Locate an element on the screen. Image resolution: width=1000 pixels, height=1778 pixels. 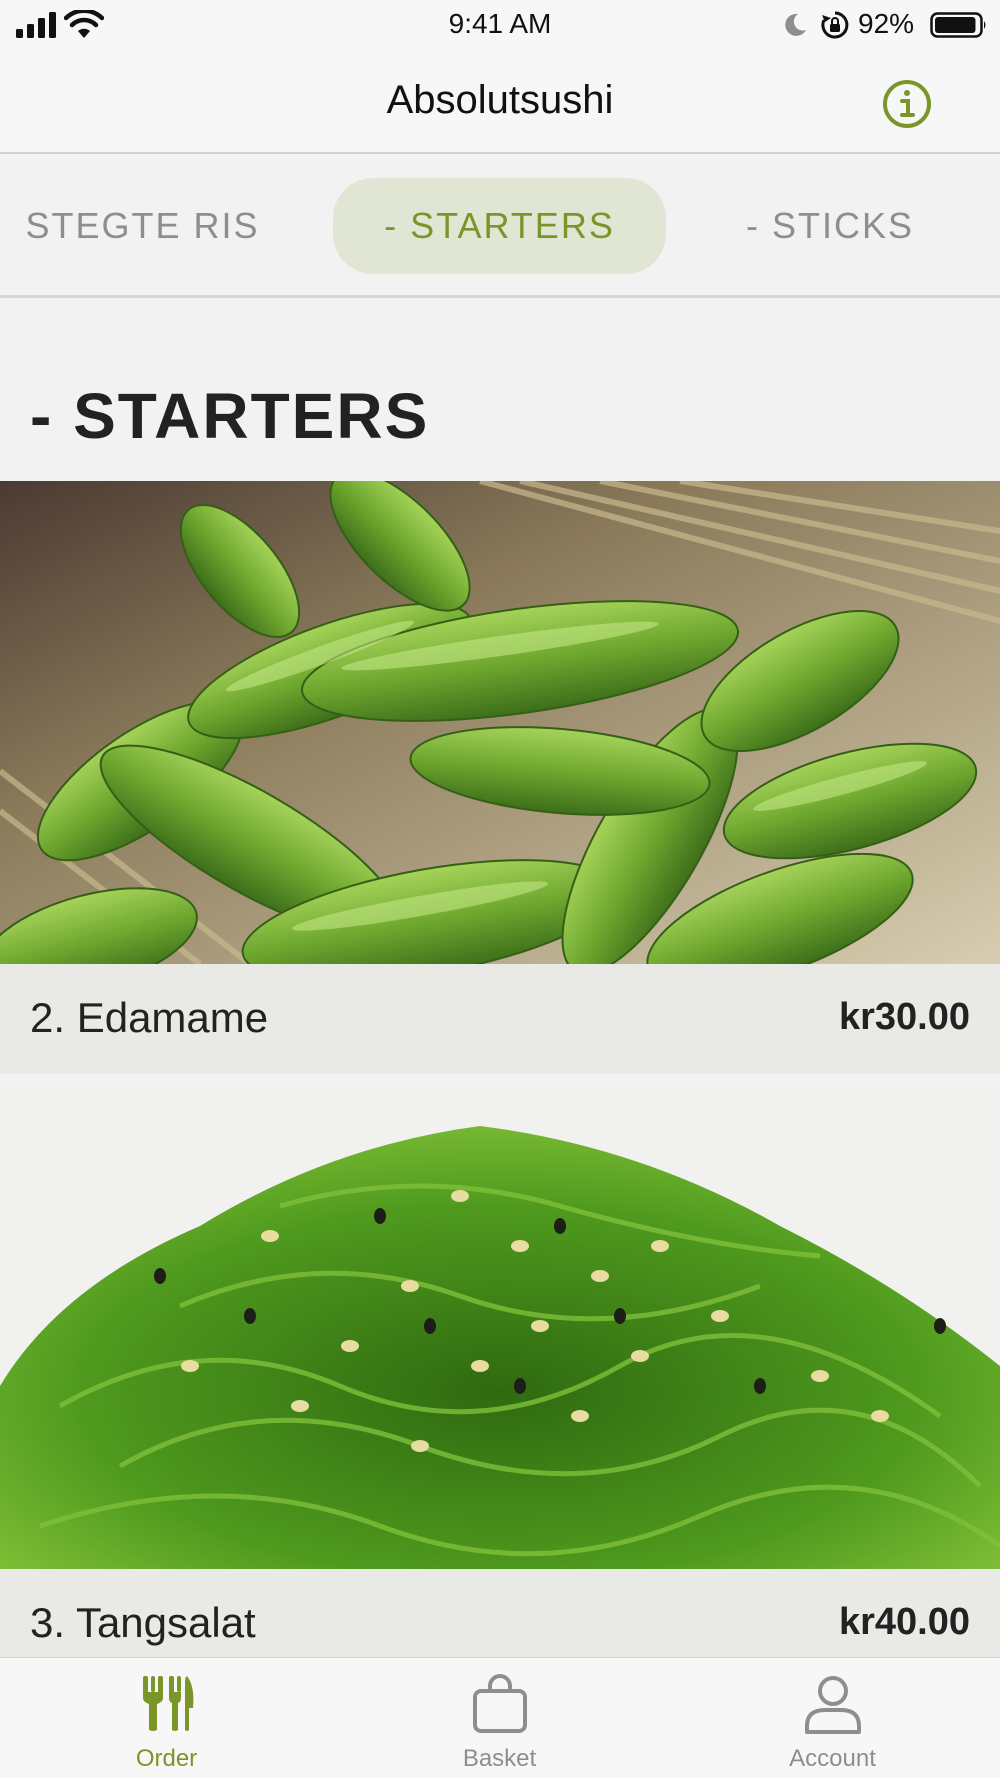
tab-order: Order is located at coordinates (166, 1718).